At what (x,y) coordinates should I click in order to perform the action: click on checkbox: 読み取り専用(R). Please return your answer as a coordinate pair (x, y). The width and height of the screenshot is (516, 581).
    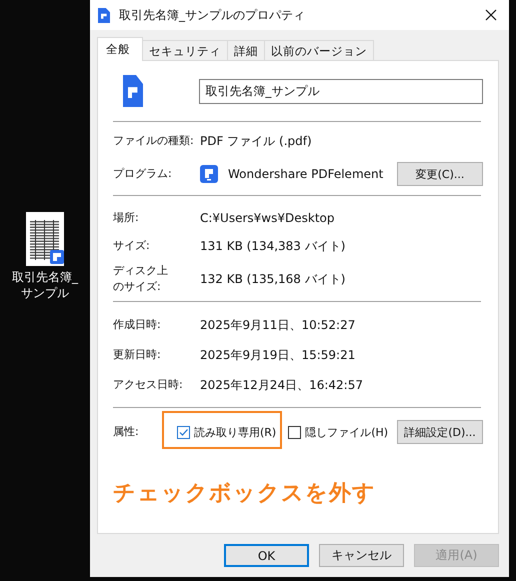
    Looking at the image, I should click on (226, 432).